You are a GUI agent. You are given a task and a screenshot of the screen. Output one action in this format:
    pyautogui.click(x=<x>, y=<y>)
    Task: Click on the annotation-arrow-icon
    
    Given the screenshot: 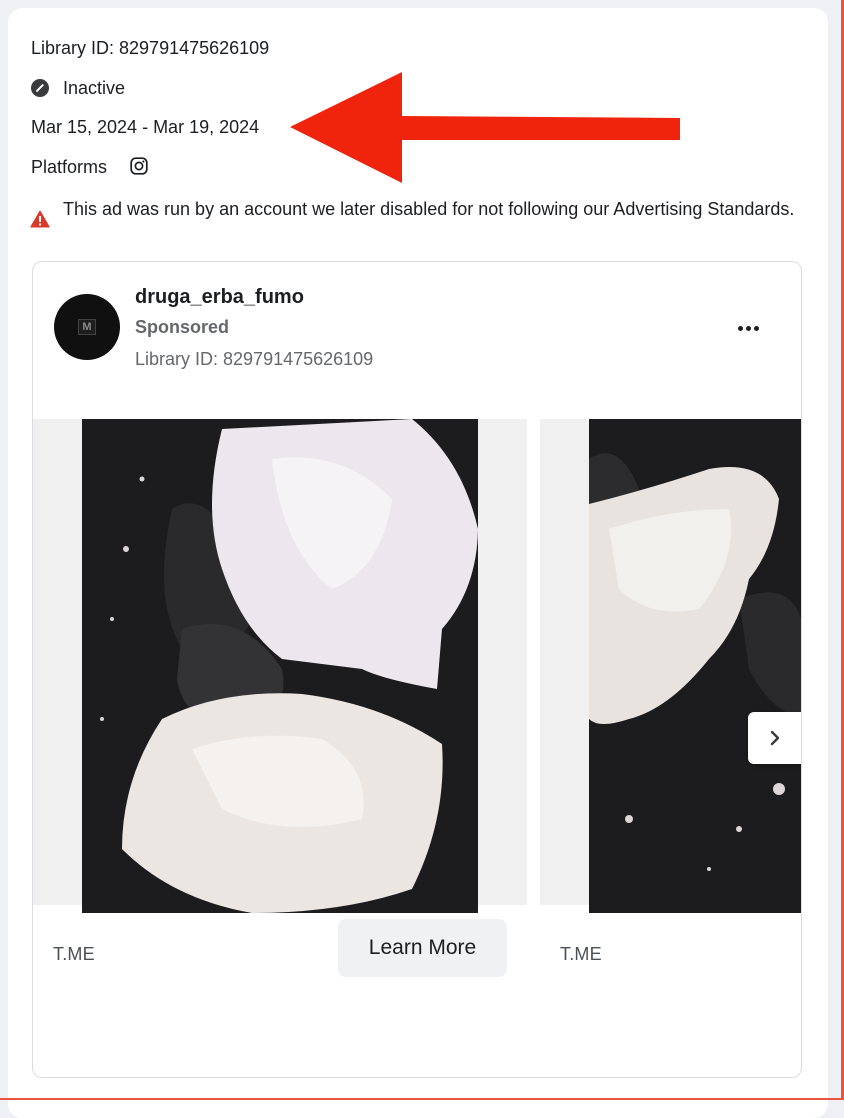 What is the action you would take?
    pyautogui.click(x=485, y=127)
    